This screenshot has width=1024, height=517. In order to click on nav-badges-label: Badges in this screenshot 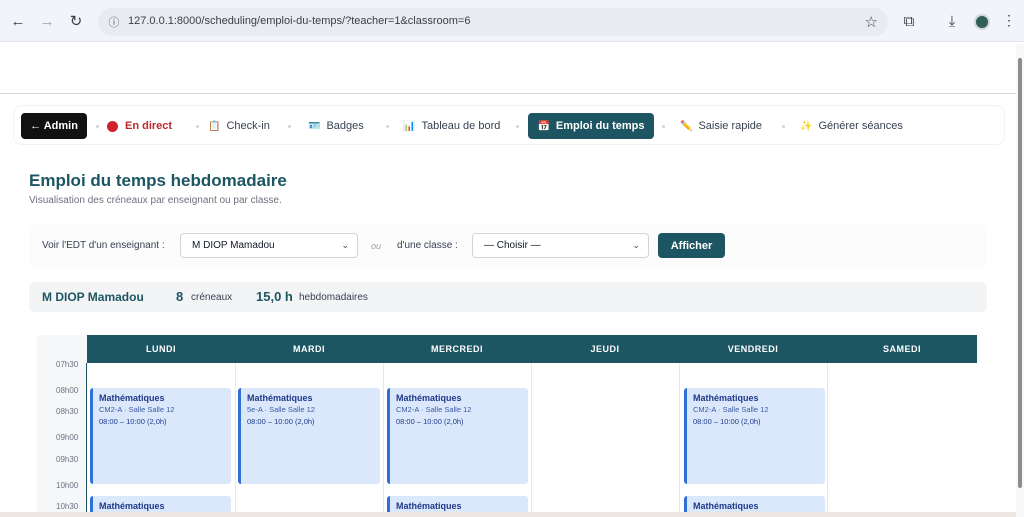, I will do `click(345, 126)`.